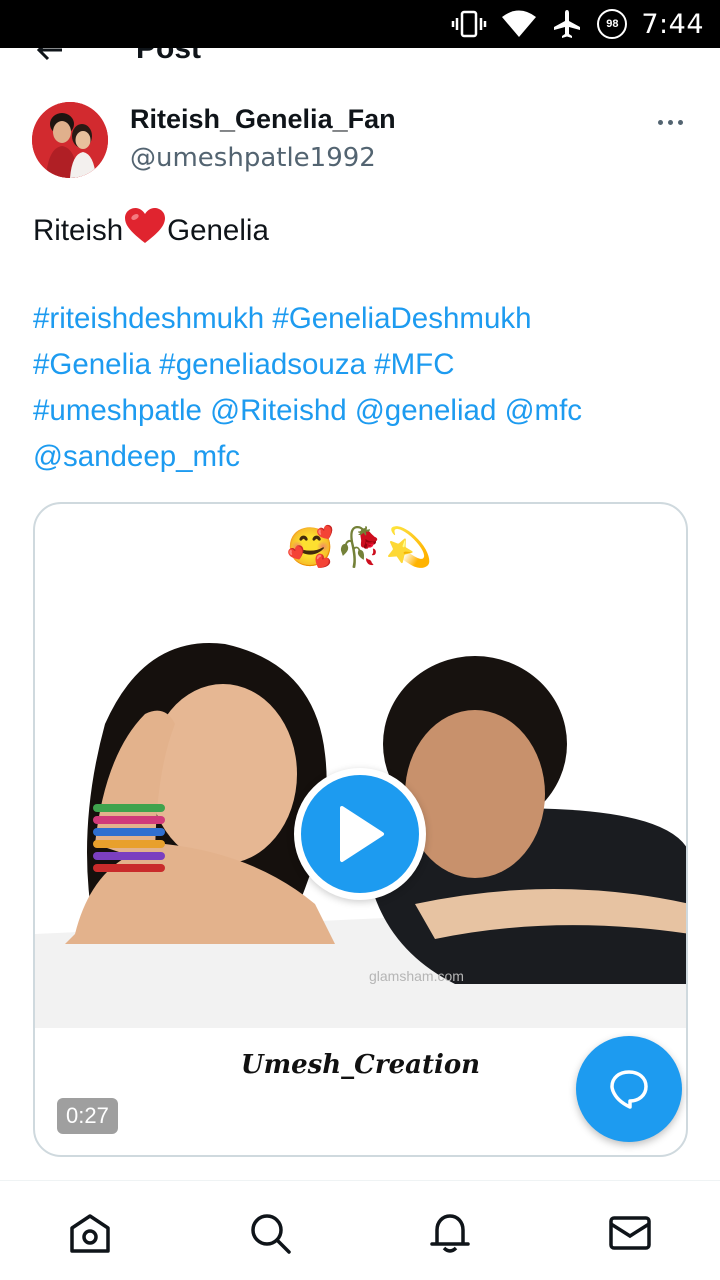 Image resolution: width=720 pixels, height=1280 pixels. I want to click on hashtag-link: #riteishdeshmukh, so click(148, 318).